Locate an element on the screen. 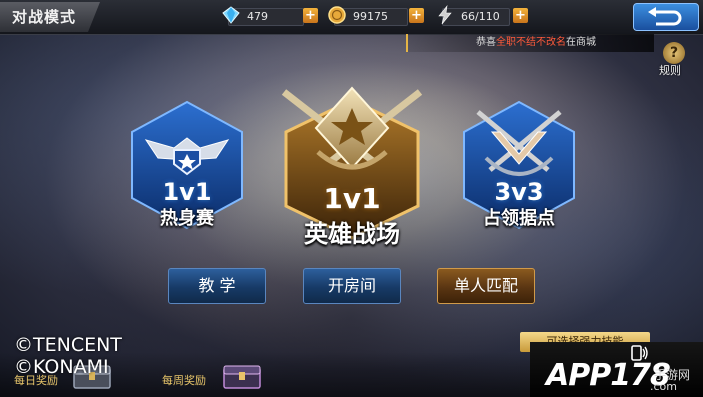 Image resolution: width=703 pixels, height=397 pixels. diamond-icon is located at coordinates (231, 15).